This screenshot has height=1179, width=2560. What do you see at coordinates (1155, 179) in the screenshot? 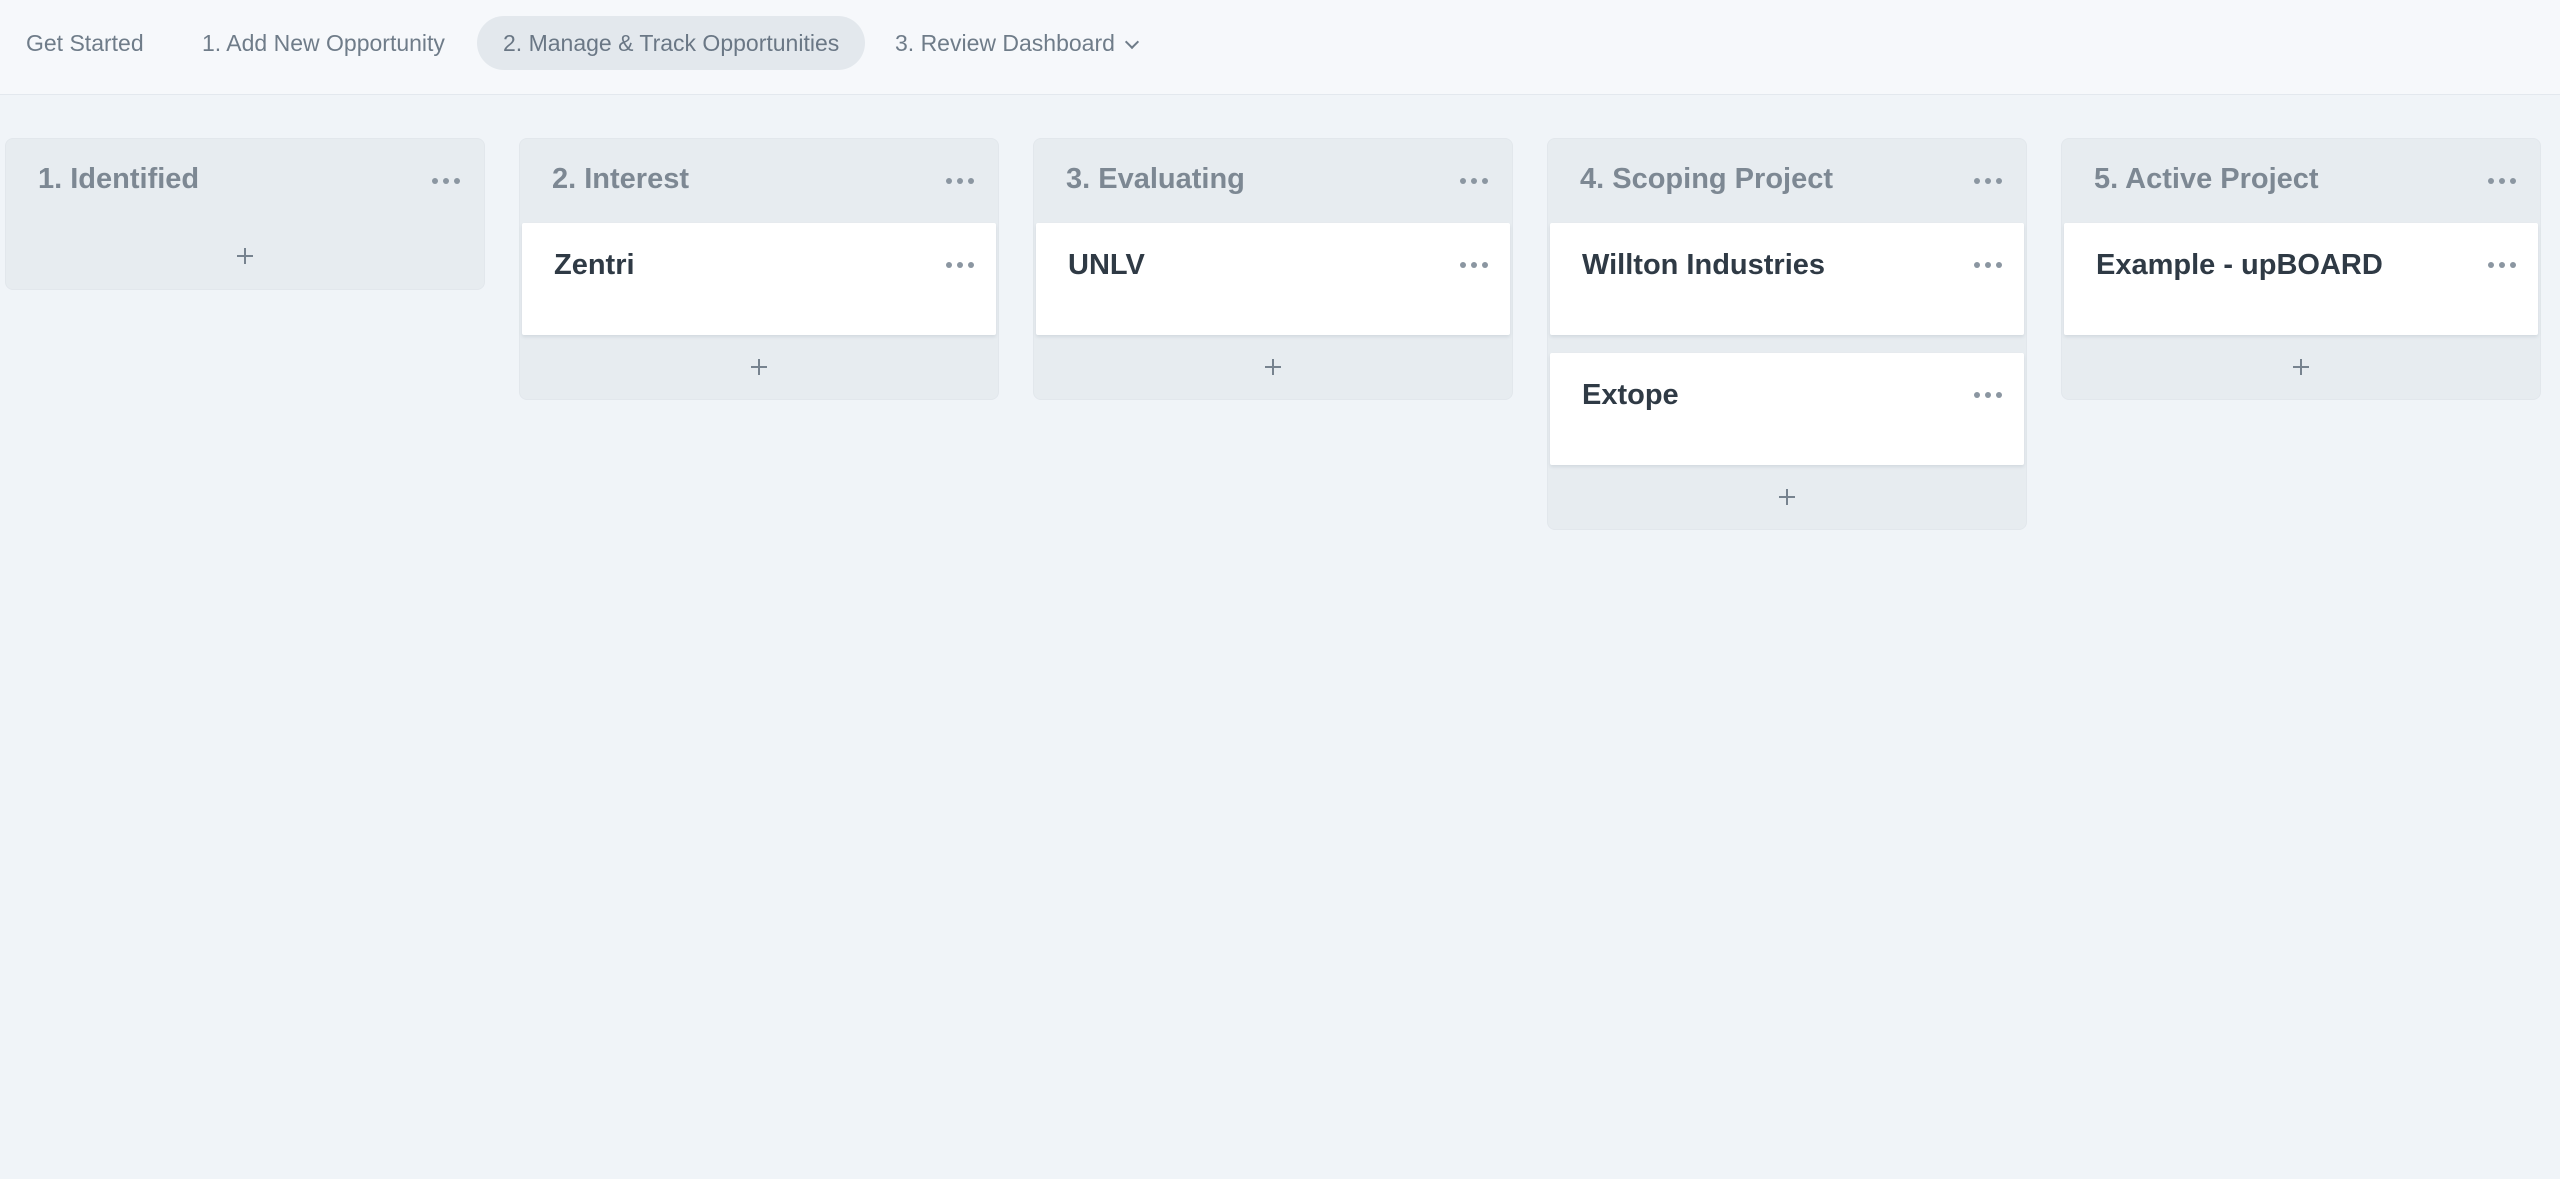
I see `column-title: 3. Evaluating` at bounding box center [1155, 179].